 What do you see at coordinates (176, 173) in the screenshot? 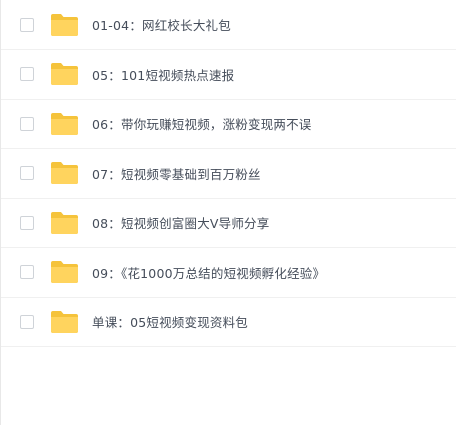
I see `item-name: 07：短视频零基础到百万粉丝` at bounding box center [176, 173].